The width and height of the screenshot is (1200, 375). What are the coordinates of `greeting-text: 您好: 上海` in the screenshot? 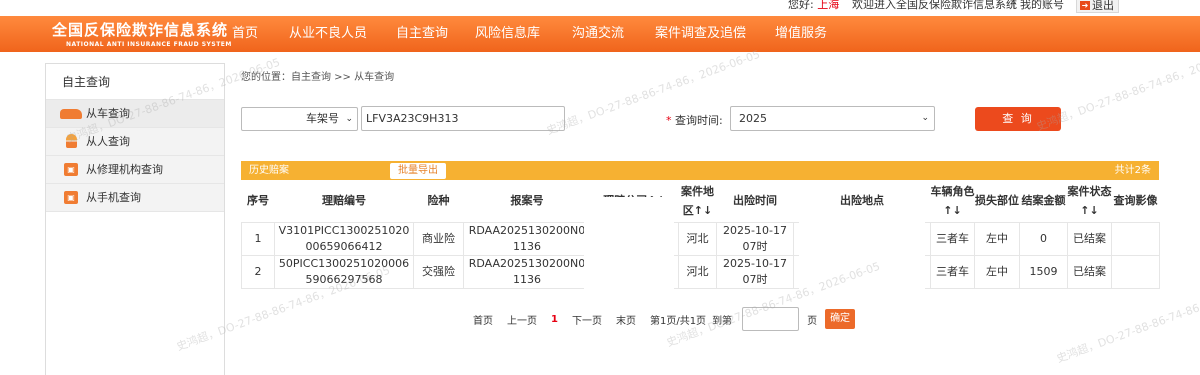 It's located at (814, 5).